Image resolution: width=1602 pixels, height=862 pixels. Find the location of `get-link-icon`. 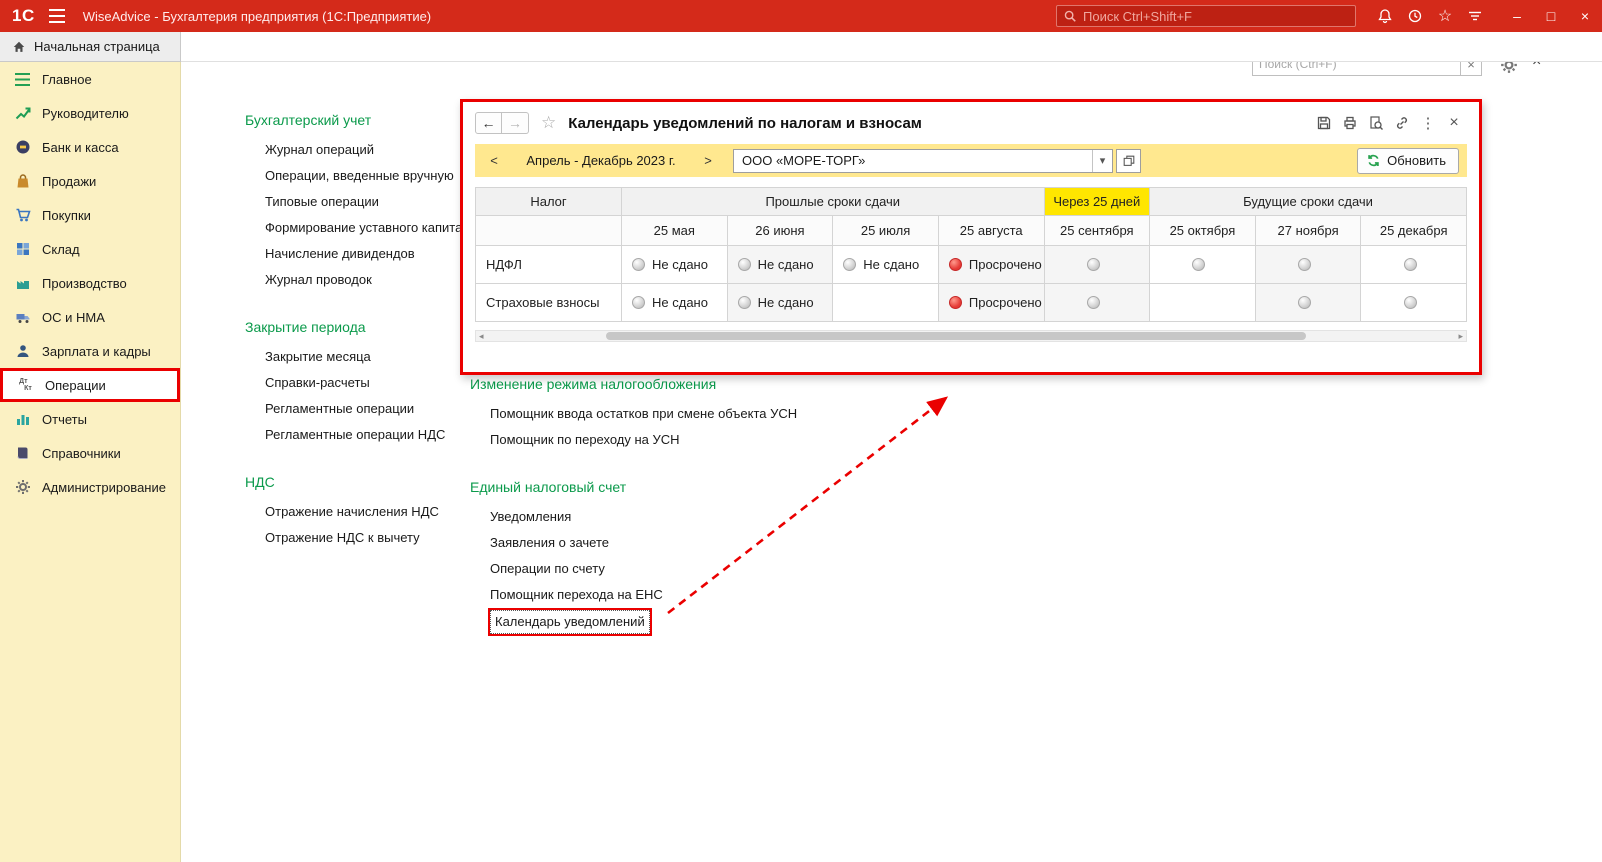

get-link-icon is located at coordinates (1402, 123).